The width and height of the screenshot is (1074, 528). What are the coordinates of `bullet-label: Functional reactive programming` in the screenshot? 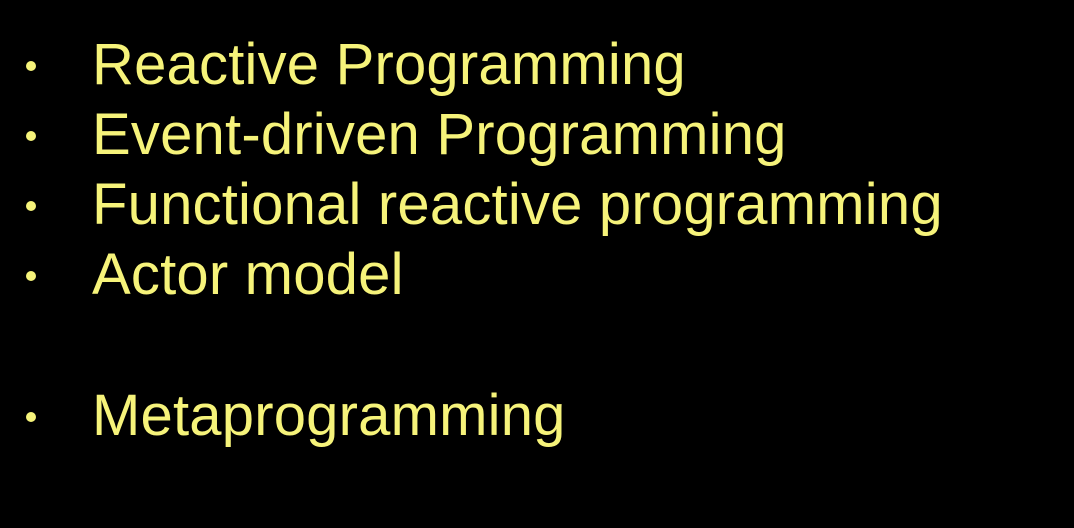 It's located at (517, 204).